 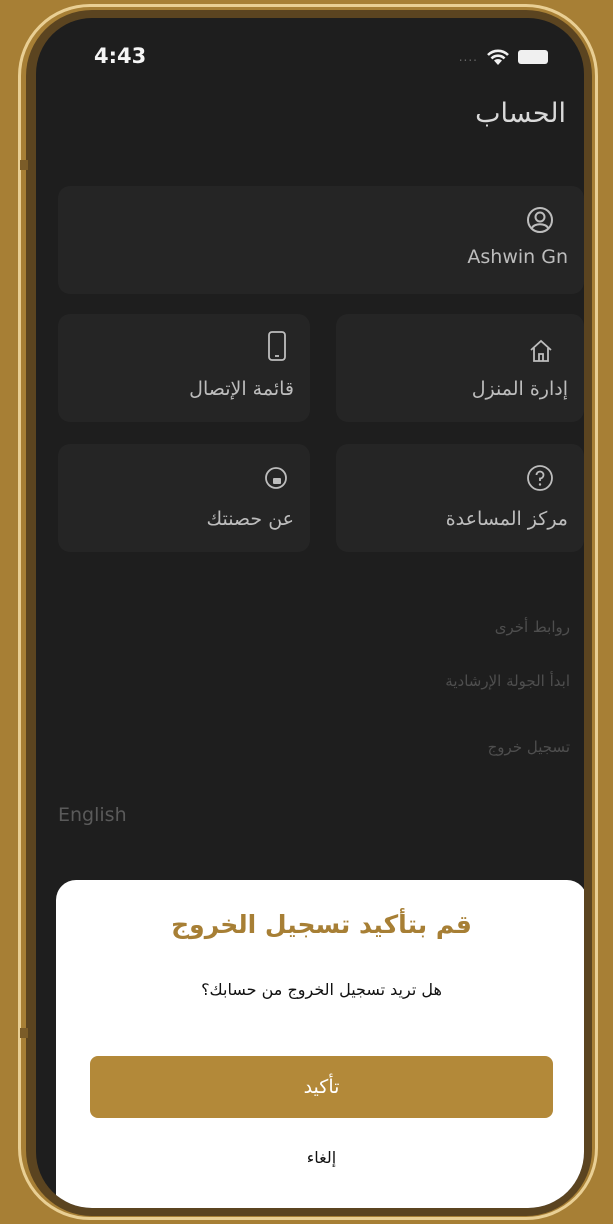 I want to click on tile-about: عن حصنتك, so click(x=184, y=498).